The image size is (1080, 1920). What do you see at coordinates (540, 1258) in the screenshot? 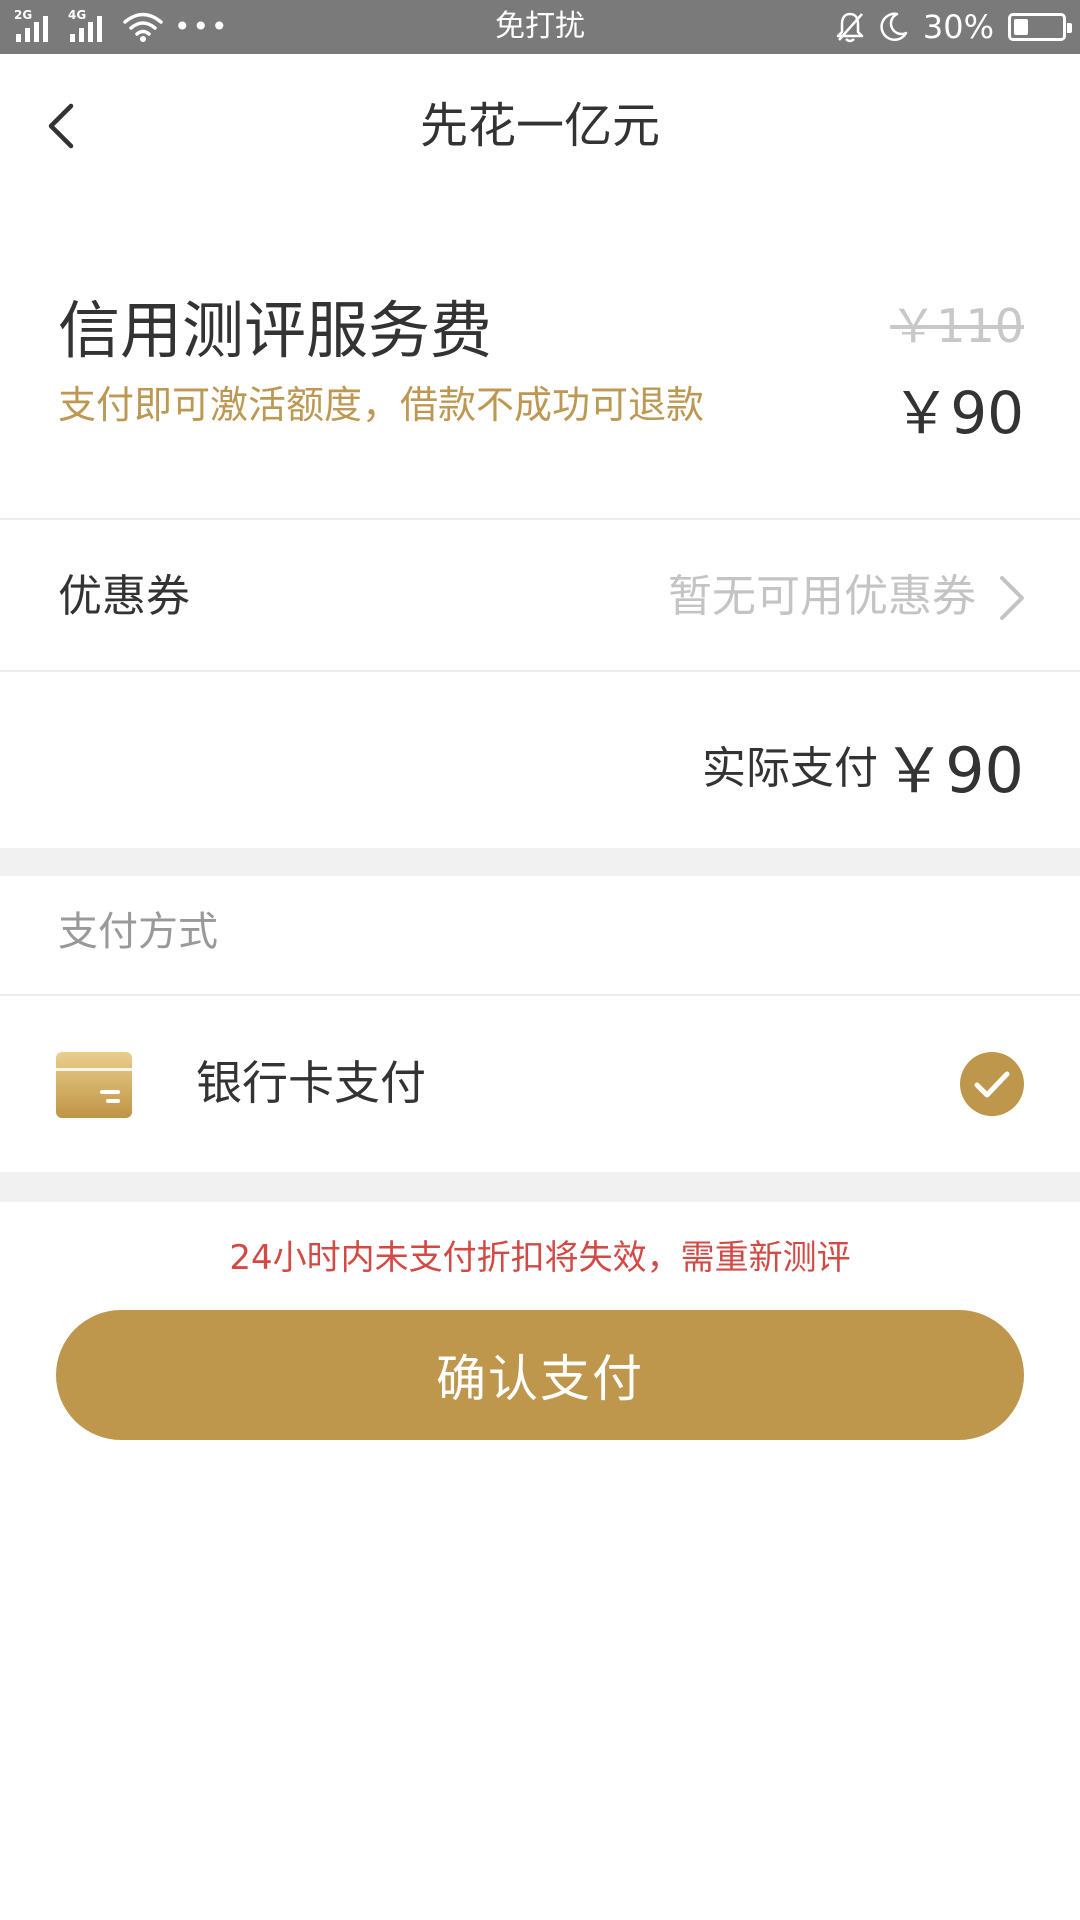
I see `discount-expiry-notice: 24小时内未支付折扣将失效，需重新测评` at bounding box center [540, 1258].